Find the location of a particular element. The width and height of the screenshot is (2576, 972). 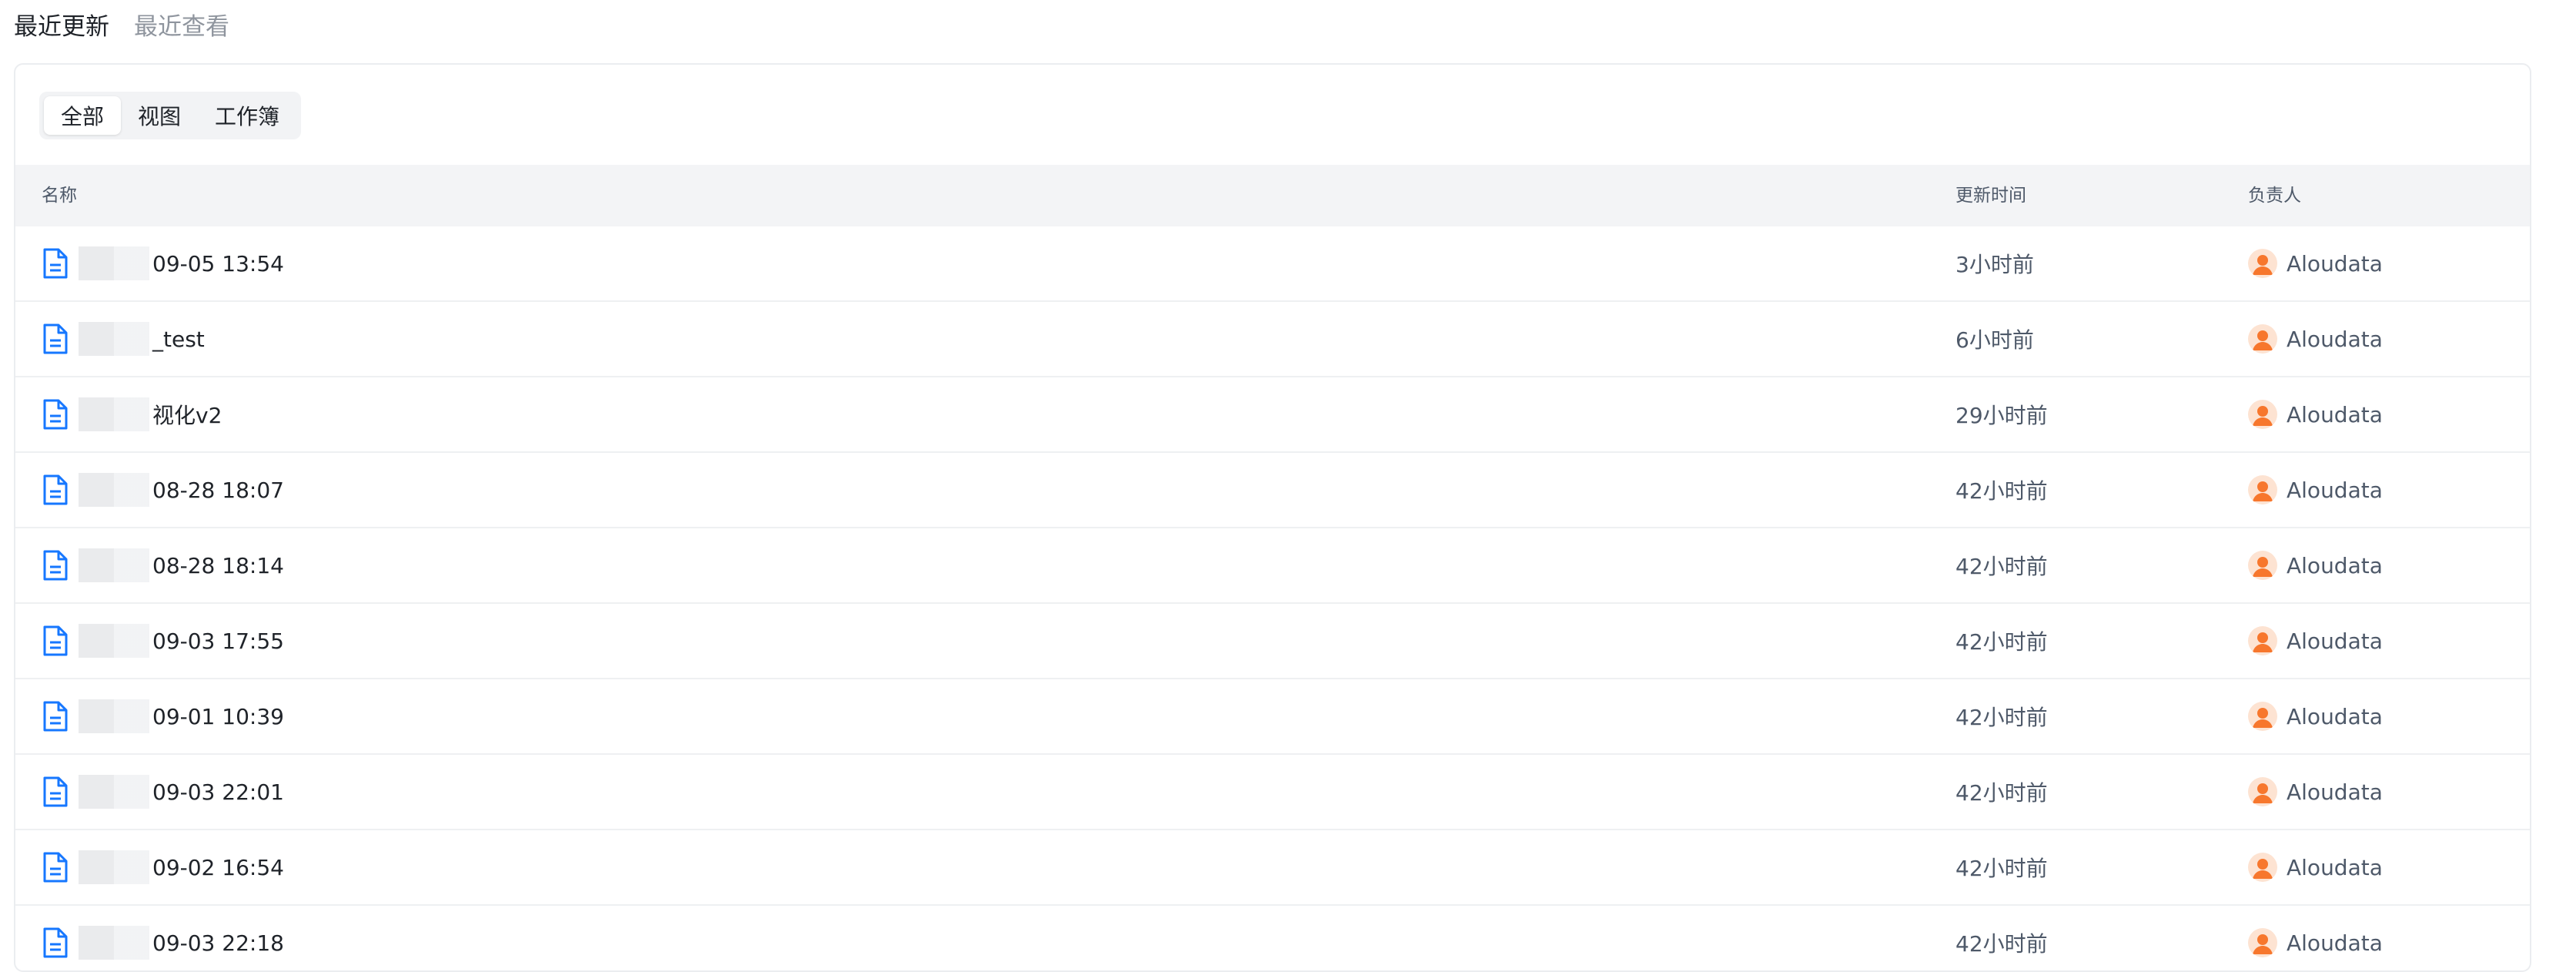

item-name: 09-05 13:54 is located at coordinates (218, 264).